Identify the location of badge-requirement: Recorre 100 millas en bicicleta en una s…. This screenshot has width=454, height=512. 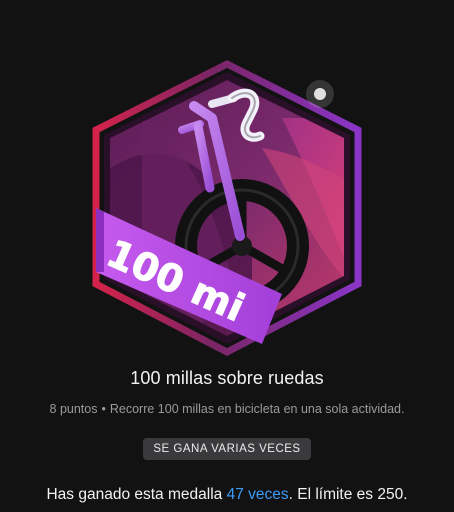
(257, 409).